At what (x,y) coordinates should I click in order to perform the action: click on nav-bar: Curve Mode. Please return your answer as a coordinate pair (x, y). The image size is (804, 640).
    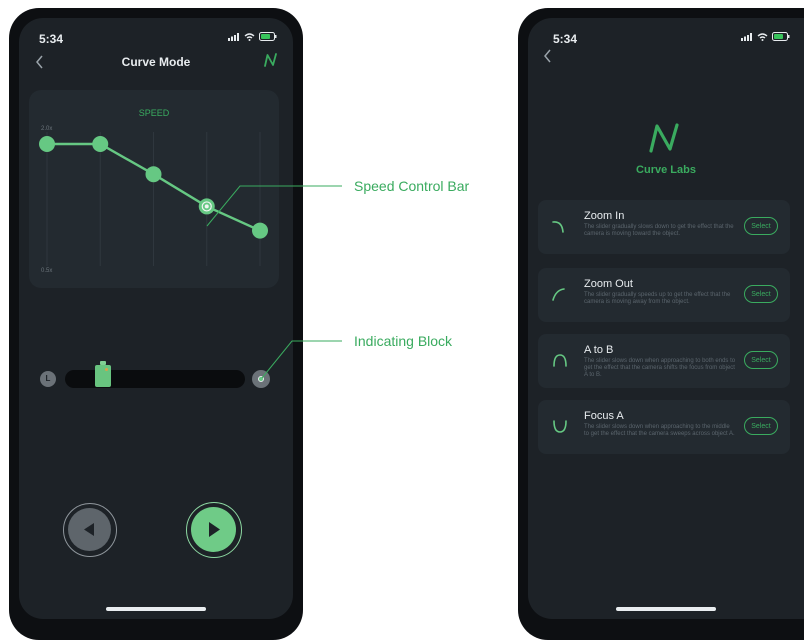
    Looking at the image, I should click on (156, 62).